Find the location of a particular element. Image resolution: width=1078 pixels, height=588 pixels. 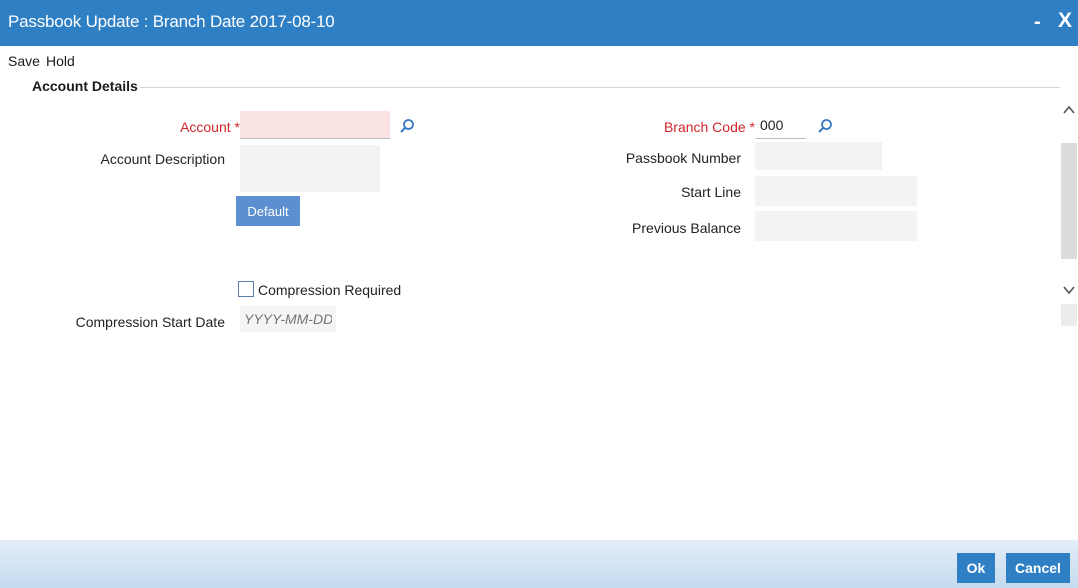

save-button: Save is located at coordinates (24, 61).